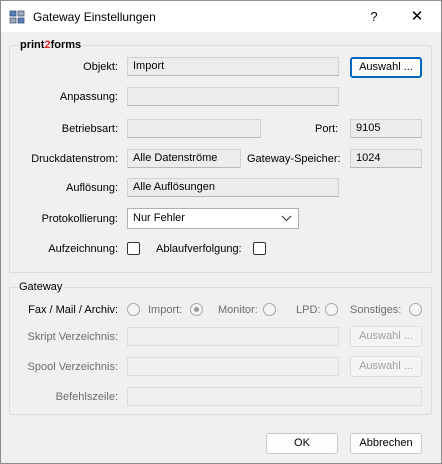  Describe the element at coordinates (165, 310) in the screenshot. I see `import-label: Import:` at that location.